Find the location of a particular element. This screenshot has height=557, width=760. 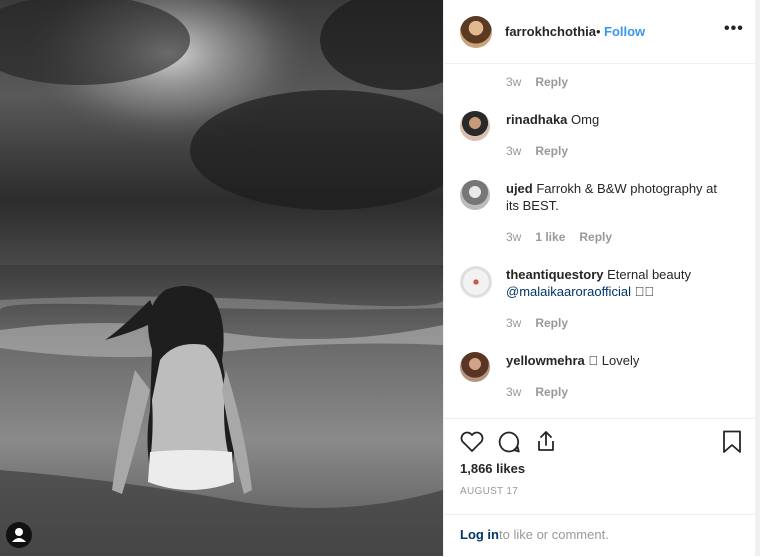

comment-mention: @malaikaaroraofficial is located at coordinates (568, 291).